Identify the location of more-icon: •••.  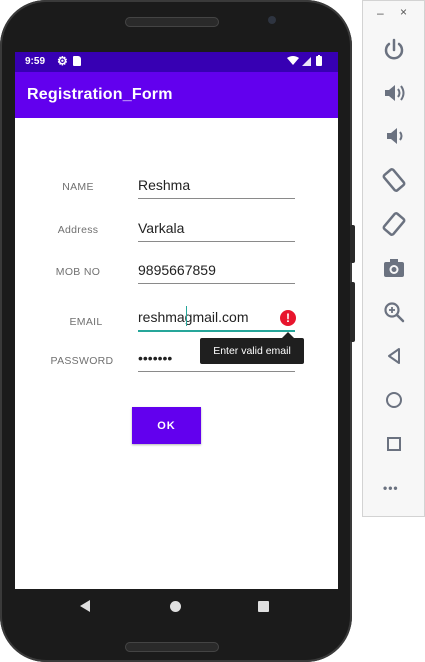
(391, 488).